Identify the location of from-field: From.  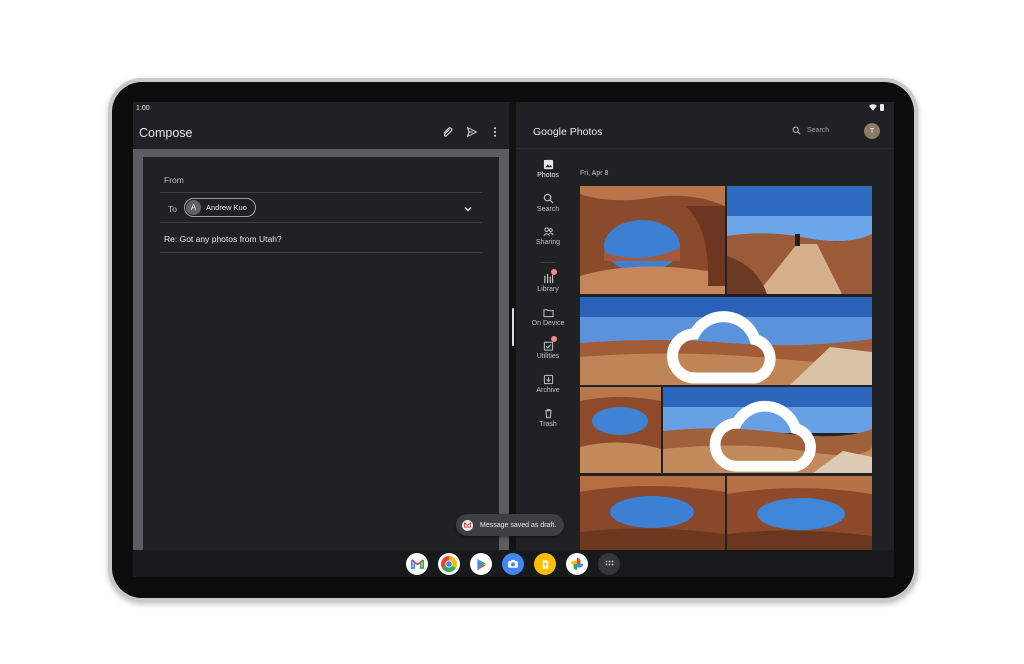
(321, 178).